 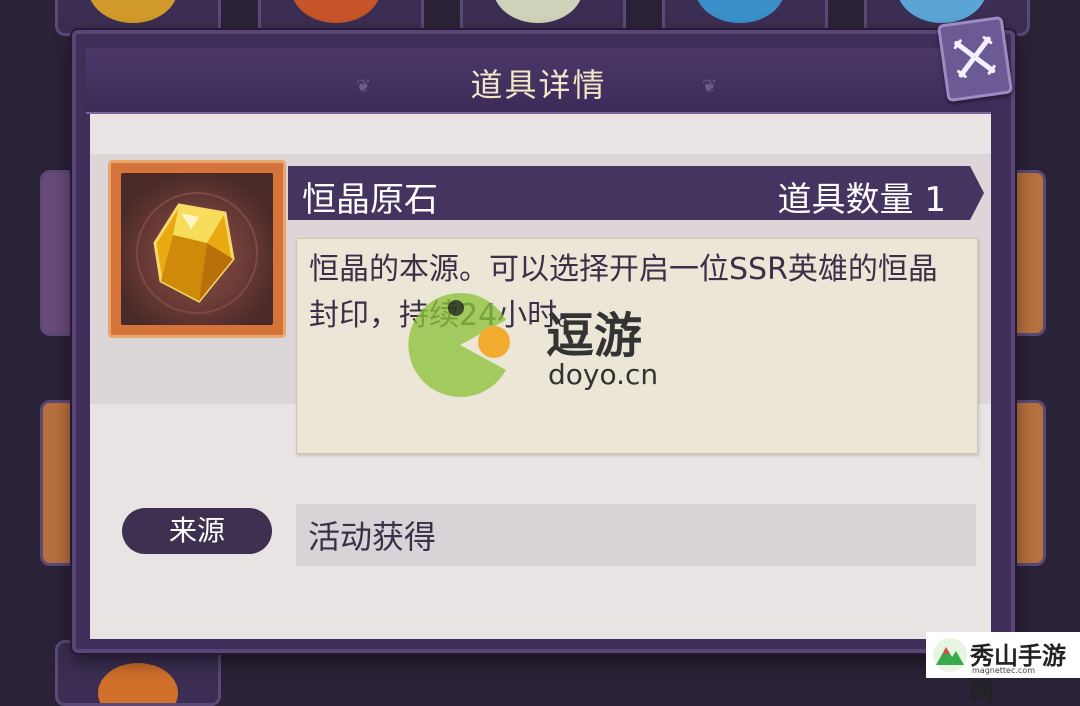 I want to click on watermark-title: 逗游, so click(x=594, y=336).